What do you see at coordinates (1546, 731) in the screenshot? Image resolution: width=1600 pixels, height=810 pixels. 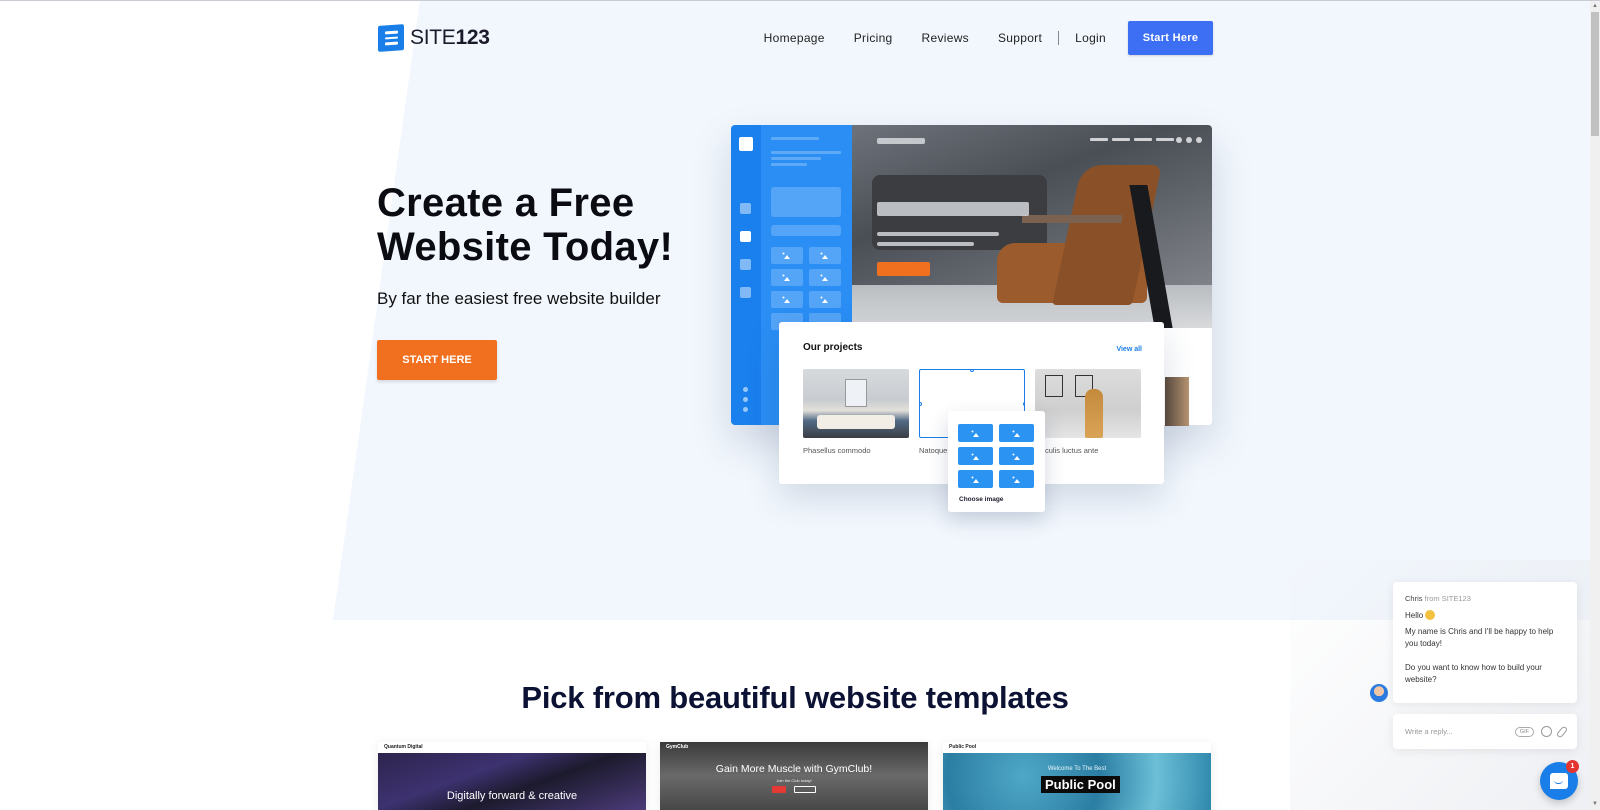 I see `emoji-icon` at bounding box center [1546, 731].